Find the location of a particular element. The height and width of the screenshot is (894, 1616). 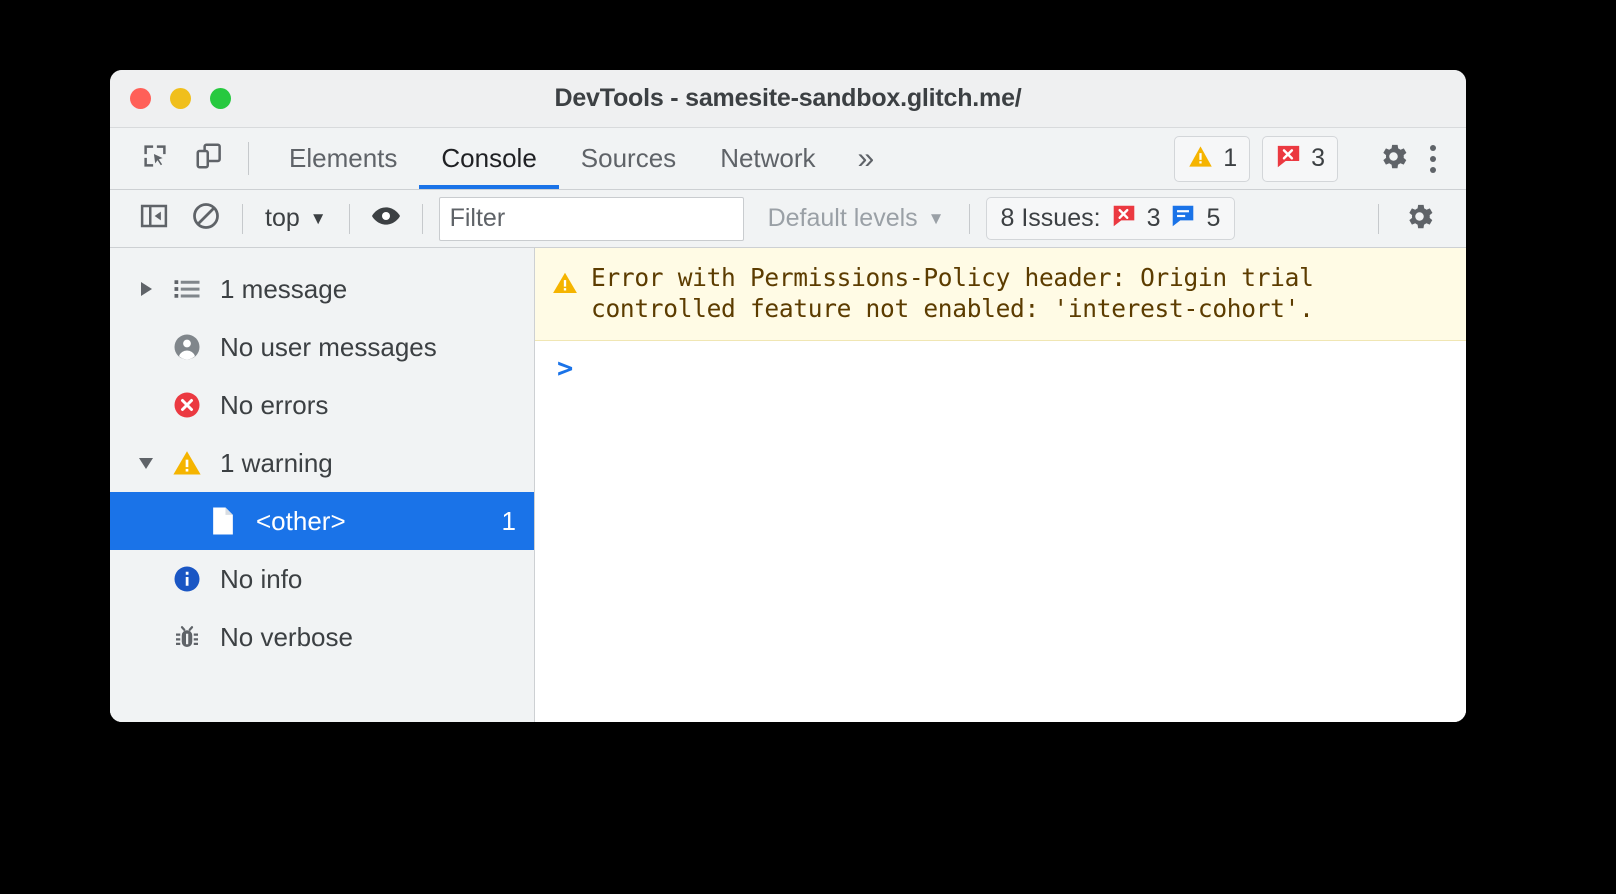

sidebar-item-label: No verbose is located at coordinates (286, 636).